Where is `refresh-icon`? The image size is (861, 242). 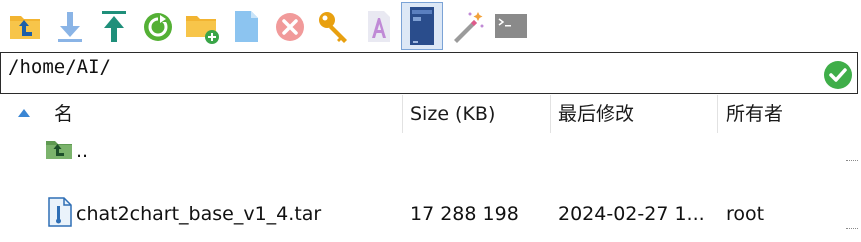 refresh-icon is located at coordinates (158, 27).